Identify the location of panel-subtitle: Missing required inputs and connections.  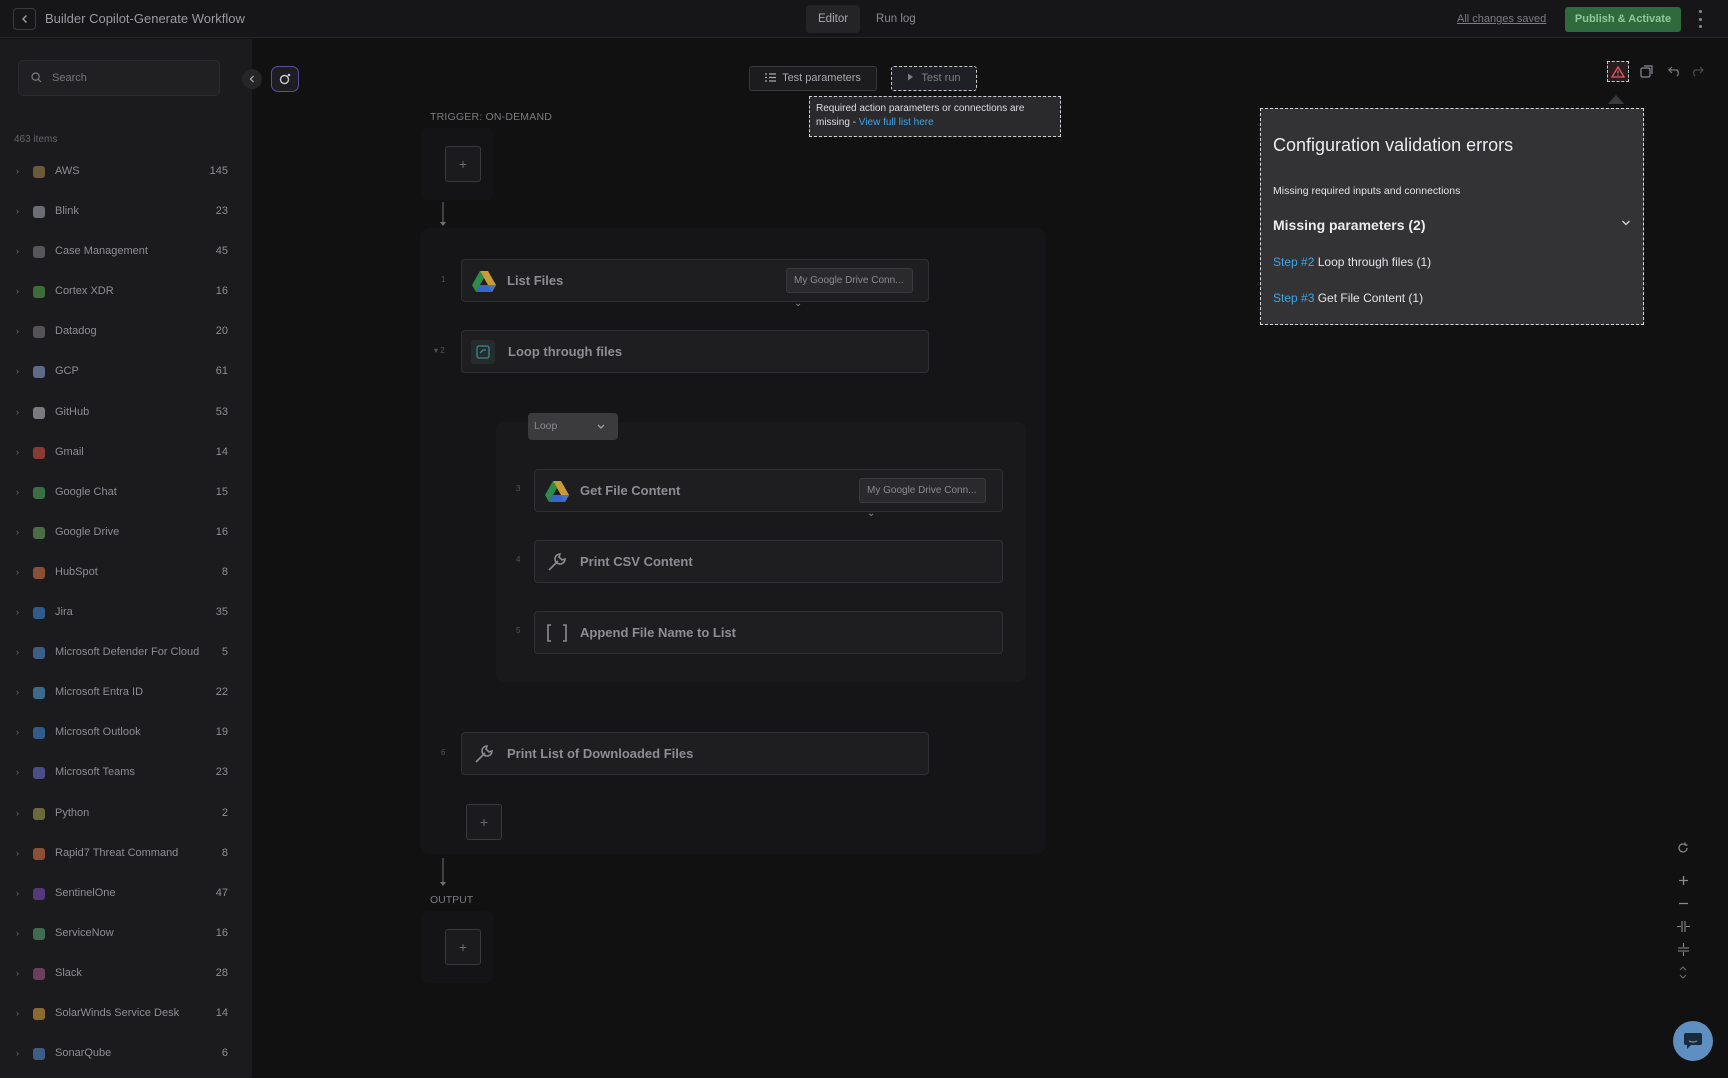
(1367, 191).